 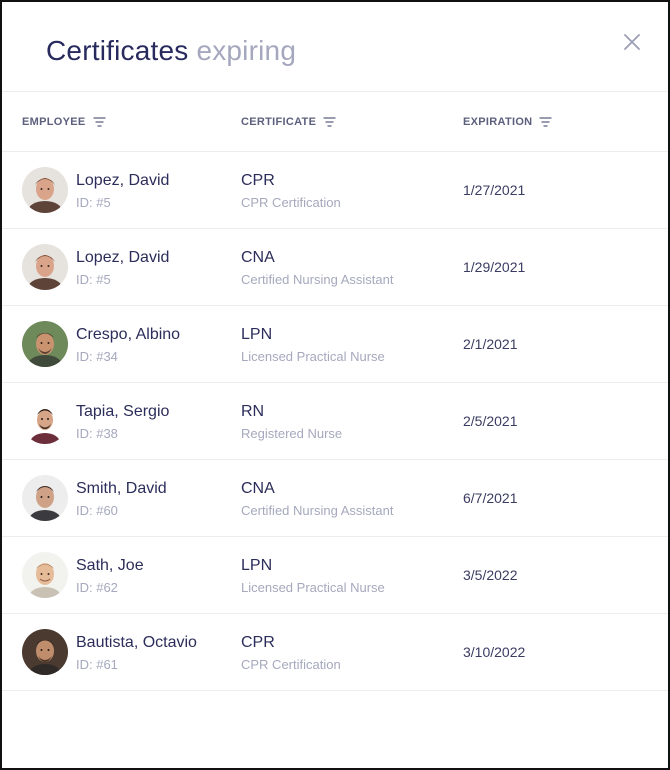 I want to click on certificate-column-header: CERTIFICATE, so click(x=288, y=122).